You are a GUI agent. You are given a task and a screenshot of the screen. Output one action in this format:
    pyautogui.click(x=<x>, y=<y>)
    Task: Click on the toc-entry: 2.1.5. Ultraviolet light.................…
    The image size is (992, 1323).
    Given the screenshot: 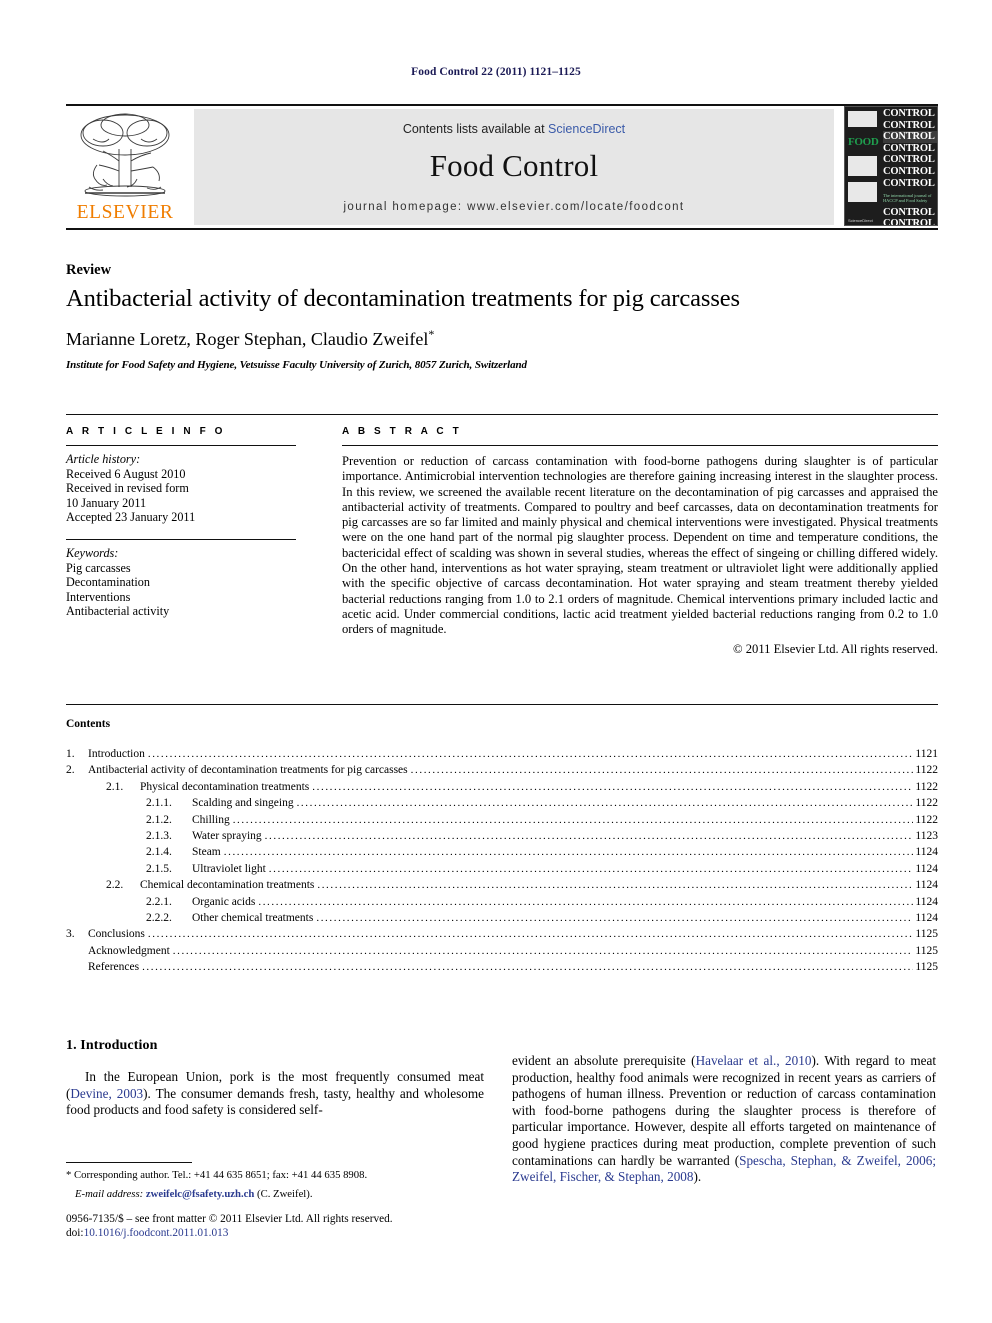 What is the action you would take?
    pyautogui.click(x=502, y=869)
    